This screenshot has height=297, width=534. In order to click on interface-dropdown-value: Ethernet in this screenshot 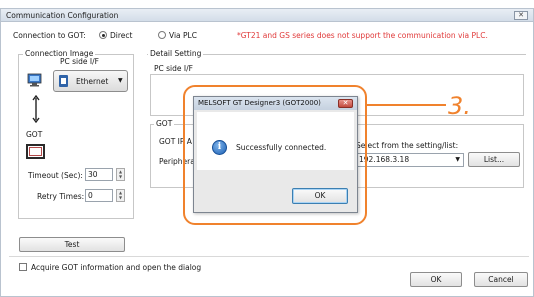, I will do `click(92, 81)`.